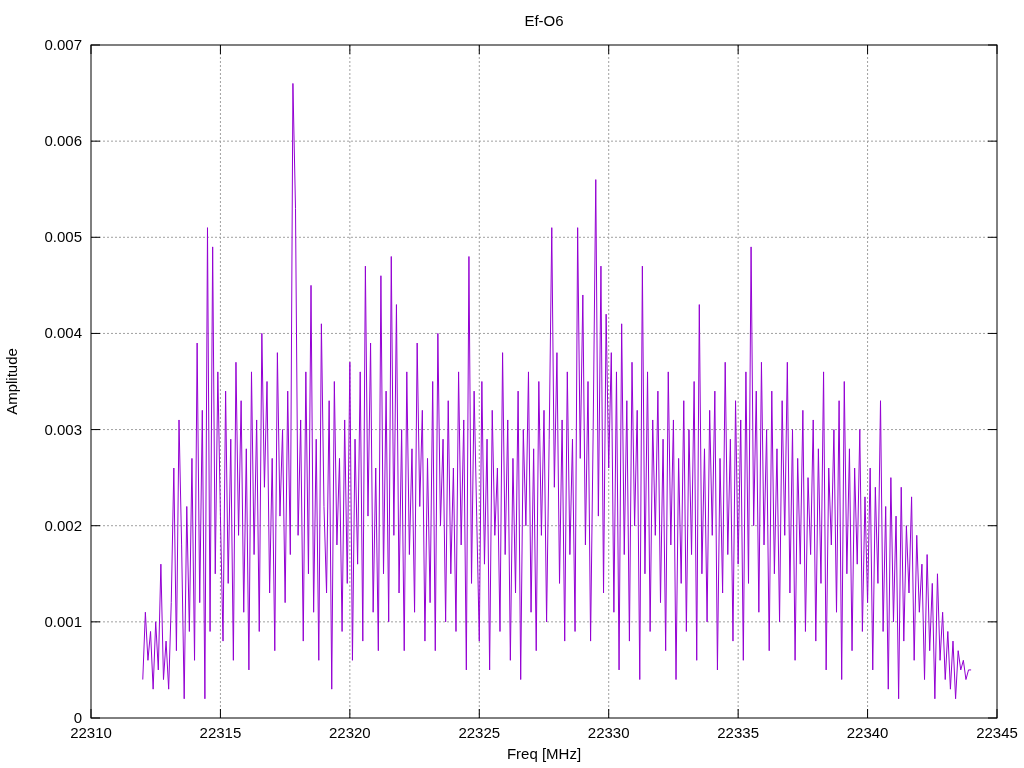  What do you see at coordinates (479, 732) in the screenshot?
I see `tick-label: 22325` at bounding box center [479, 732].